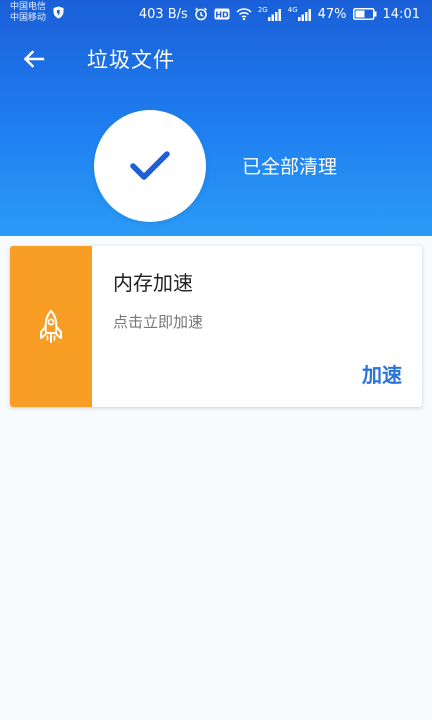 The image size is (432, 720). What do you see at coordinates (28, 18) in the screenshot?
I see `carrier-2: 中国移动` at bounding box center [28, 18].